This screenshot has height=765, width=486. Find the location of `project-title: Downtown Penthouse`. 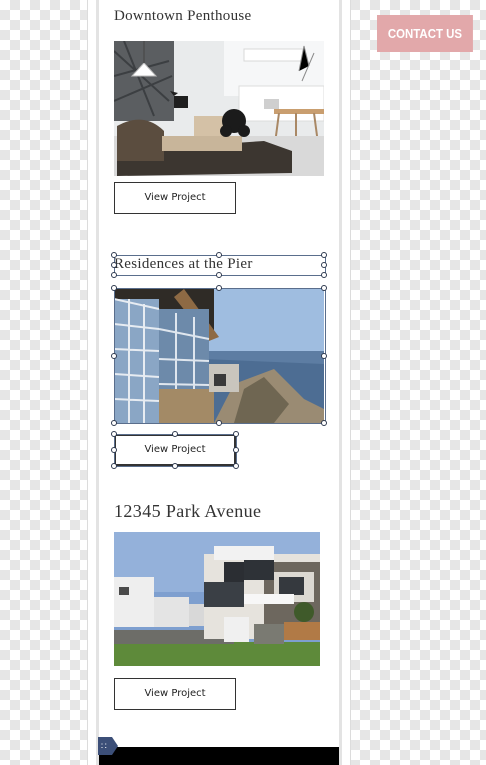

project-title: Downtown Penthouse is located at coordinates (182, 16).